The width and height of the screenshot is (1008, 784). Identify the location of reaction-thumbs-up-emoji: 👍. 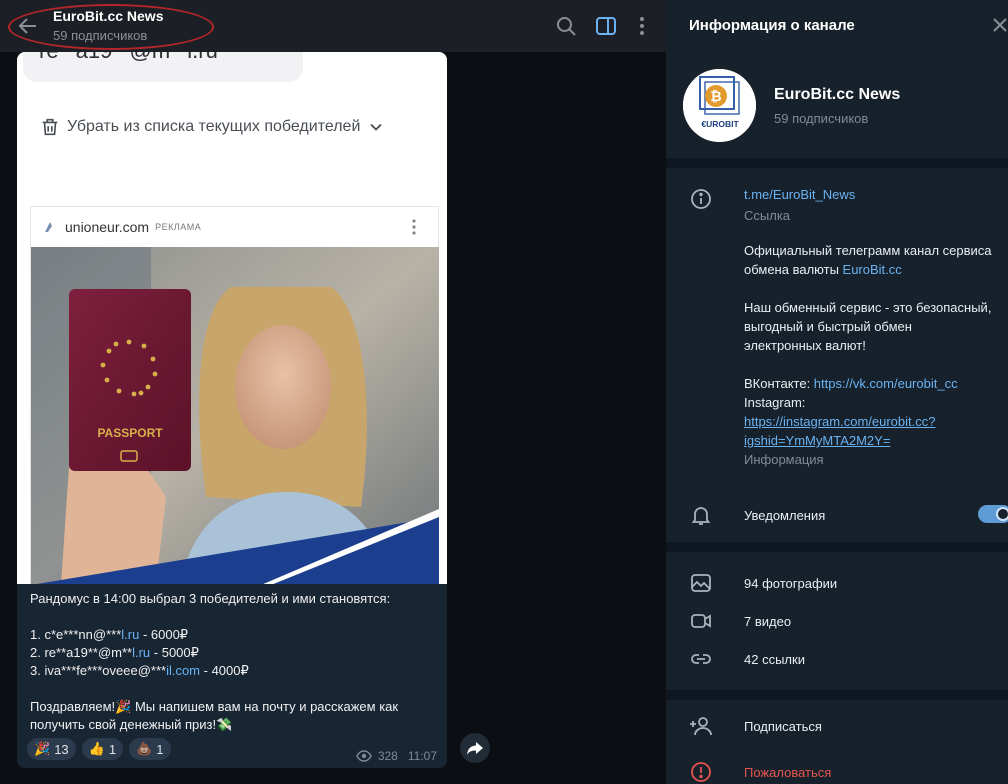
(96, 748).